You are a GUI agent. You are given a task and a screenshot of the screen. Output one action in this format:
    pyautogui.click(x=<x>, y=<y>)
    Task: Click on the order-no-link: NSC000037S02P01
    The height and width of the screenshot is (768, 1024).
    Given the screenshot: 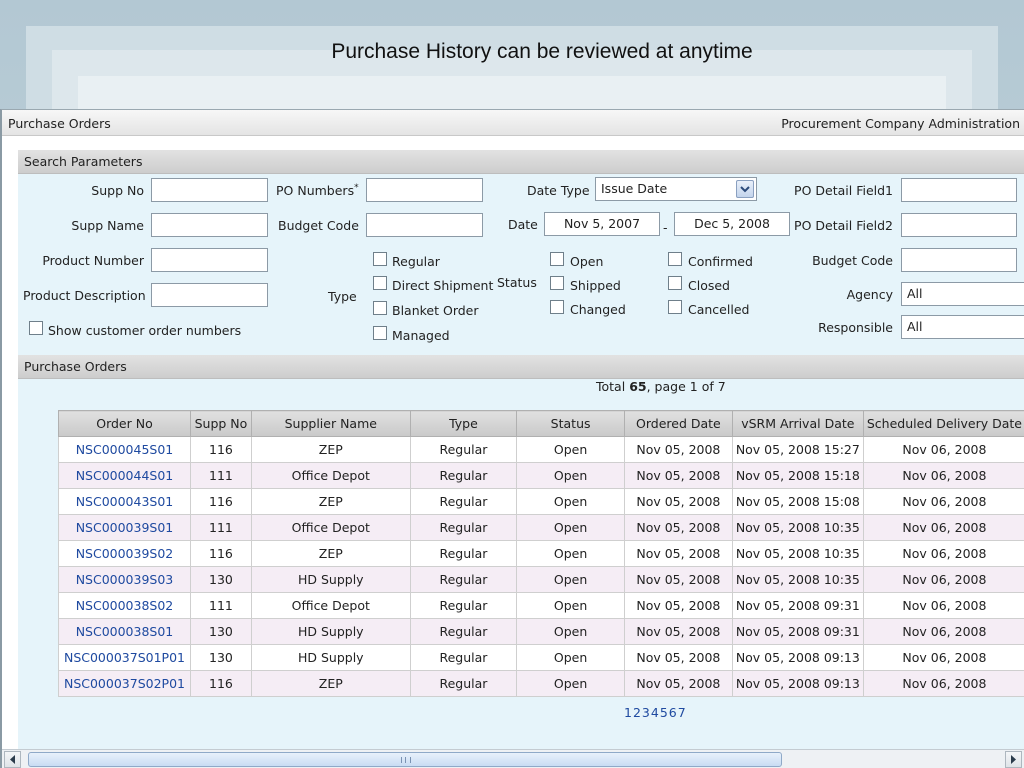 What is the action you would take?
    pyautogui.click(x=124, y=683)
    